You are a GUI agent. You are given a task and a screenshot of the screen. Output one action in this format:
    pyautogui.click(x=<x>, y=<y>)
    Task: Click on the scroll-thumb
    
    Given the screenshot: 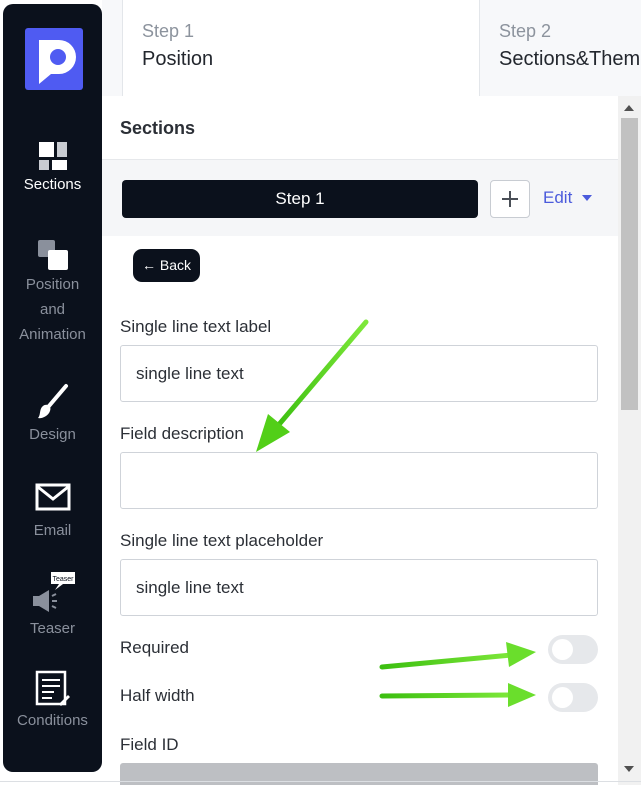 What is the action you would take?
    pyautogui.click(x=629, y=264)
    